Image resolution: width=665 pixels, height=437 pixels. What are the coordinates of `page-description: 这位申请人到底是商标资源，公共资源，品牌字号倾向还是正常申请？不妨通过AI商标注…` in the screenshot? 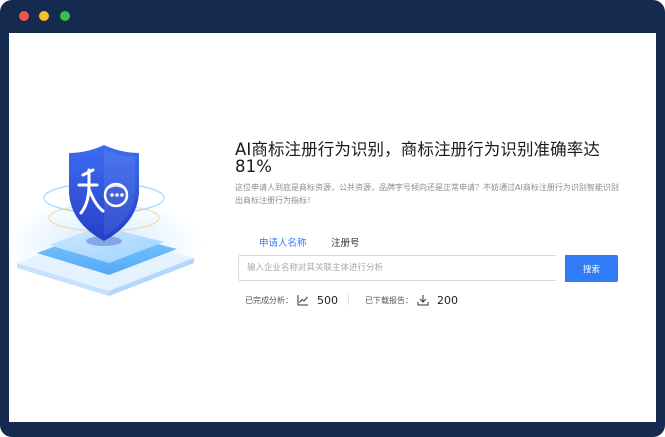 It's located at (427, 194).